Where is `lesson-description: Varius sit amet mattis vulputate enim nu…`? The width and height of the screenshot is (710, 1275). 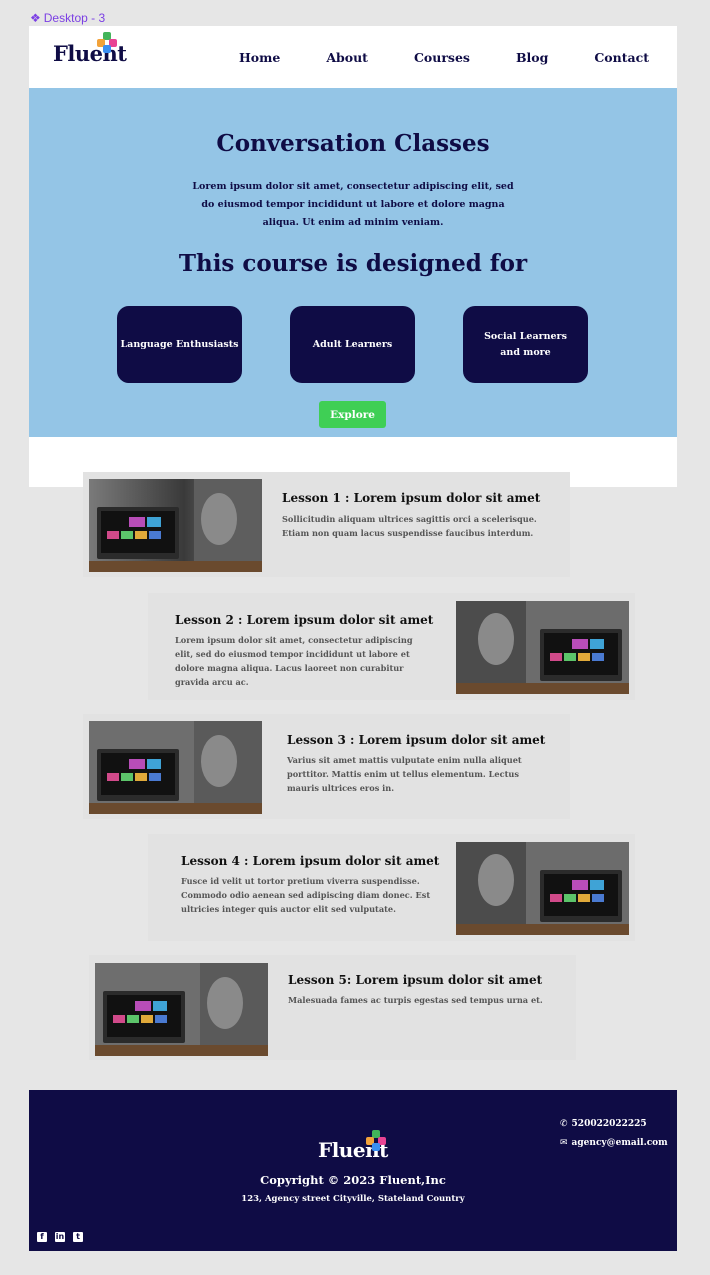 lesson-description: Varius sit amet mattis vulputate enim nu… is located at coordinates (404, 774).